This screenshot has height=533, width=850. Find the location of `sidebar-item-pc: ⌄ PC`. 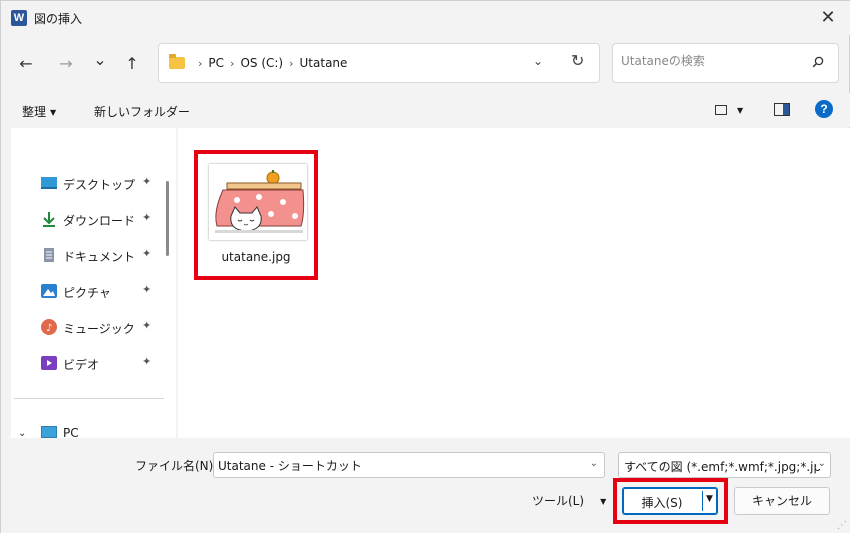

sidebar-item-pc: ⌄ PC is located at coordinates (90, 430).